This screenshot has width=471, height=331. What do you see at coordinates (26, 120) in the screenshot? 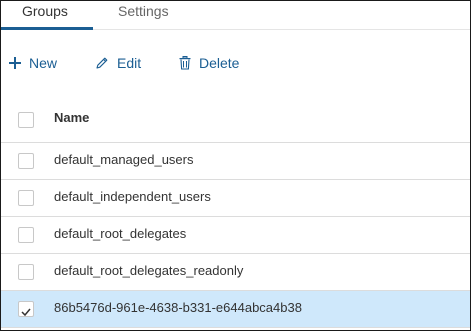
I see `select-all-checkbox` at bounding box center [26, 120].